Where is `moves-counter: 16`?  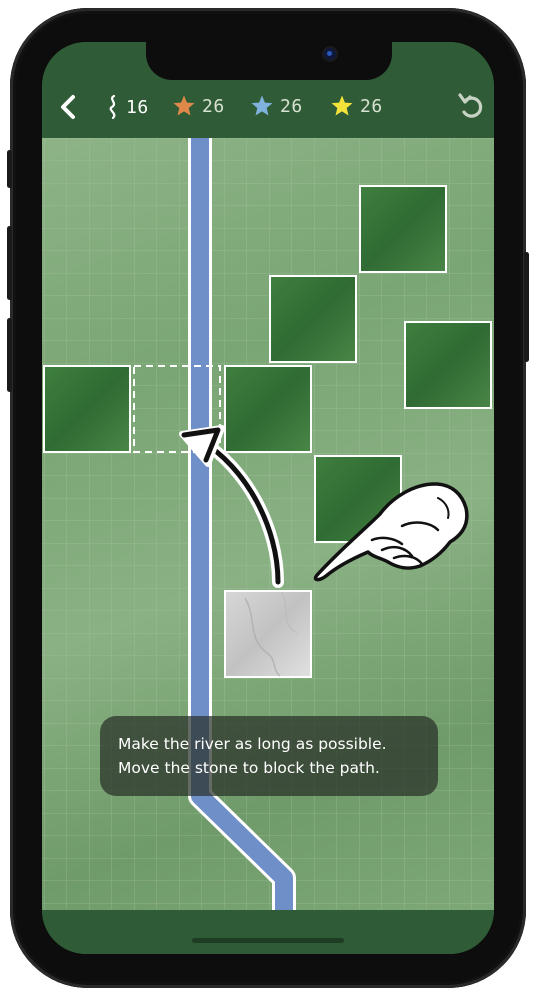 moves-counter: 16 is located at coordinates (127, 107).